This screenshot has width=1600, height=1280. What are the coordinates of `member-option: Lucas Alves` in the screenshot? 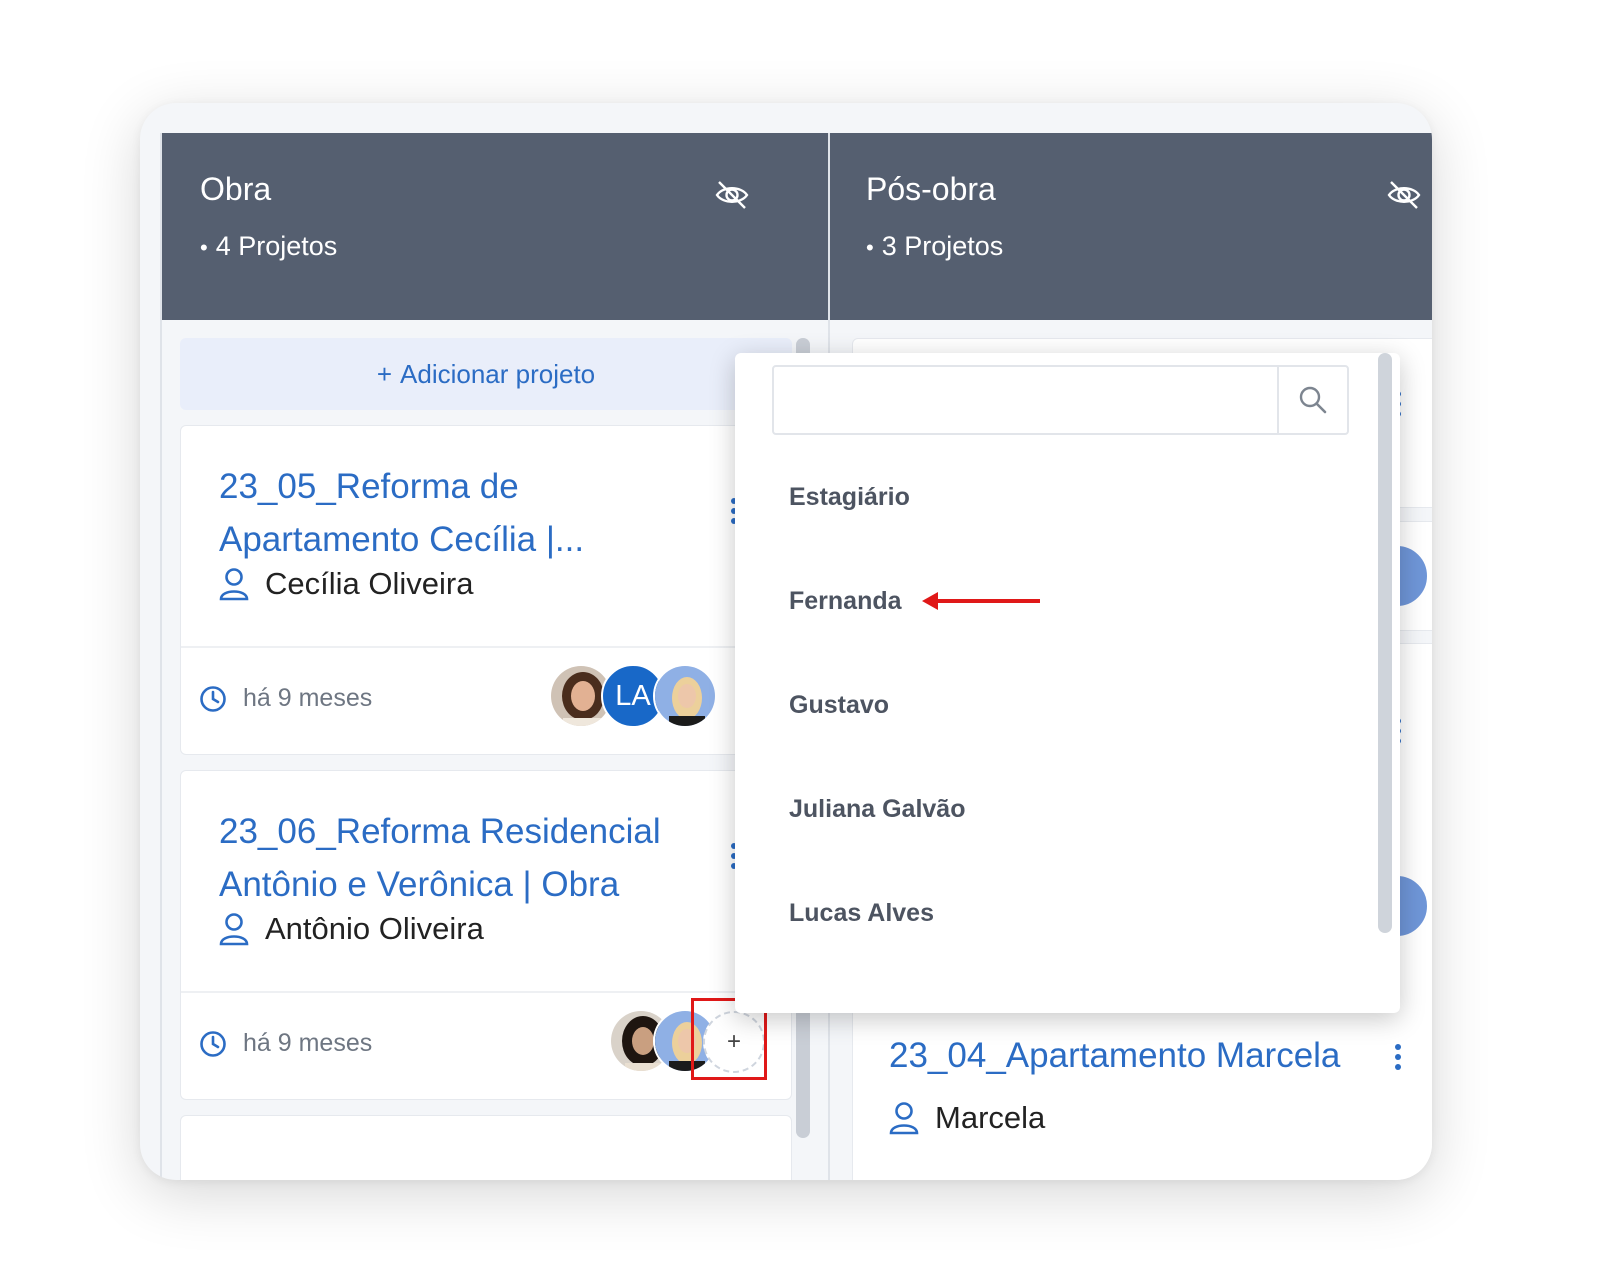 It's located at (861, 913).